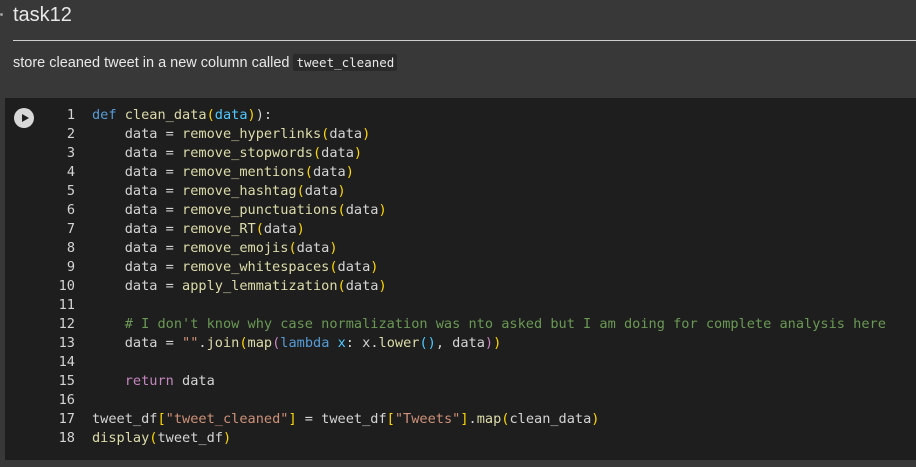 This screenshot has width=916, height=467. I want to click on code-line: 2 data = remove_hyperlinks(data), so click(460, 134).